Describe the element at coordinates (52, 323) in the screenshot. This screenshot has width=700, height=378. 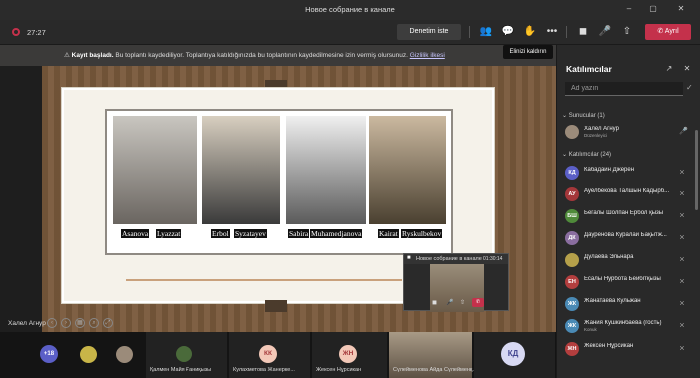
I see `chevron-left-icon: ‹` at that location.